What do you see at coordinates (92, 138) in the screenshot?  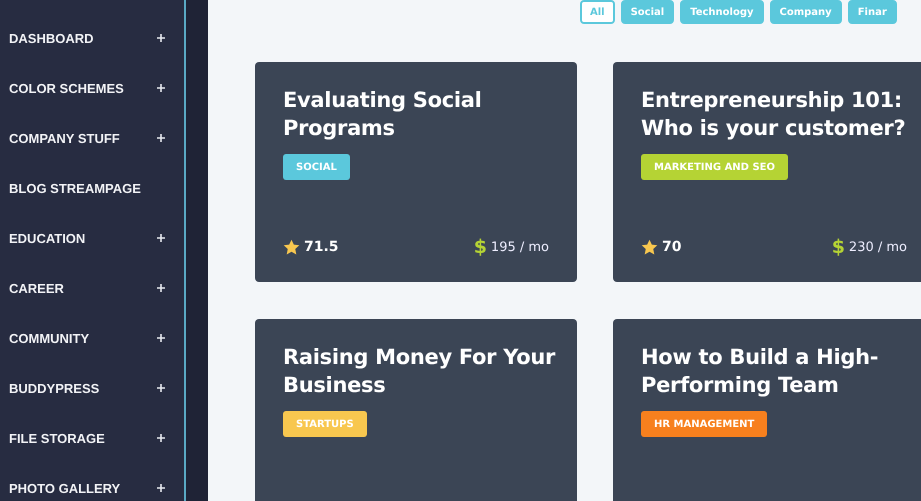 I see `sidebar-item: COMPANY STUFF` at bounding box center [92, 138].